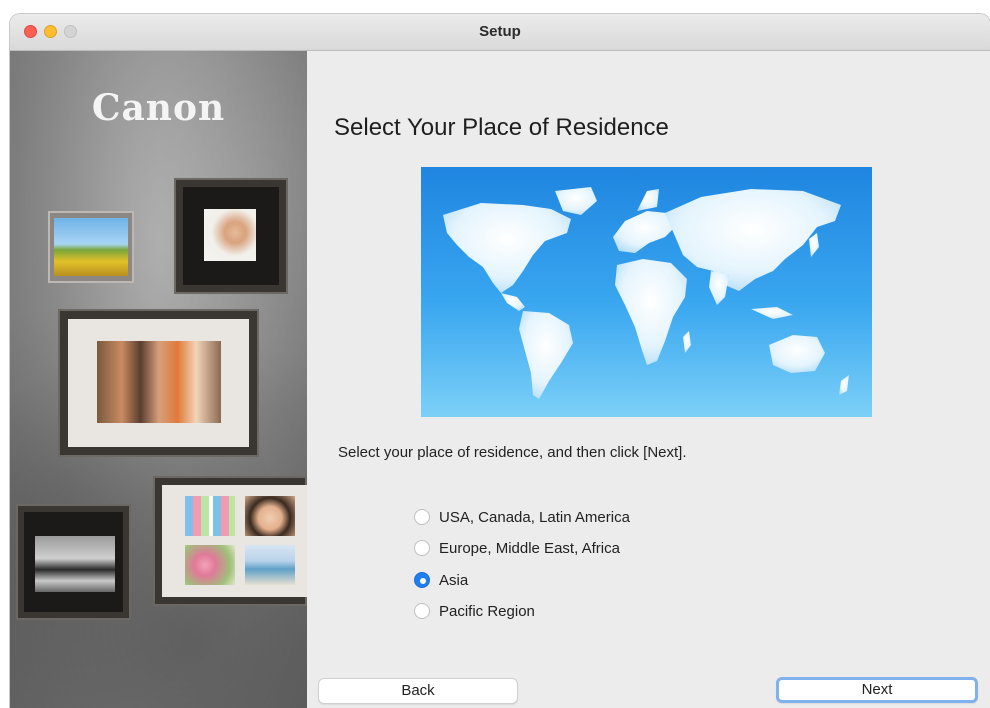  What do you see at coordinates (422, 580) in the screenshot?
I see `radio-button-selected-icon` at bounding box center [422, 580].